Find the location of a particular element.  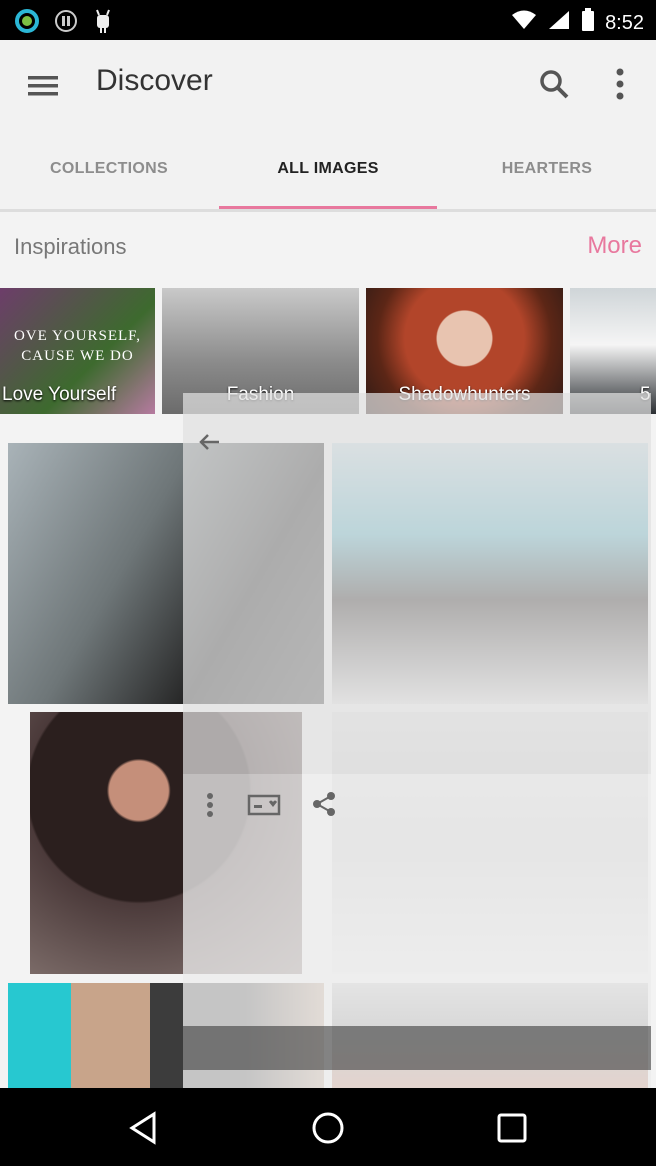

inspiration-card: OVE YOURSELF, CAUSE WE DO Love Yourself is located at coordinates (77, 351).